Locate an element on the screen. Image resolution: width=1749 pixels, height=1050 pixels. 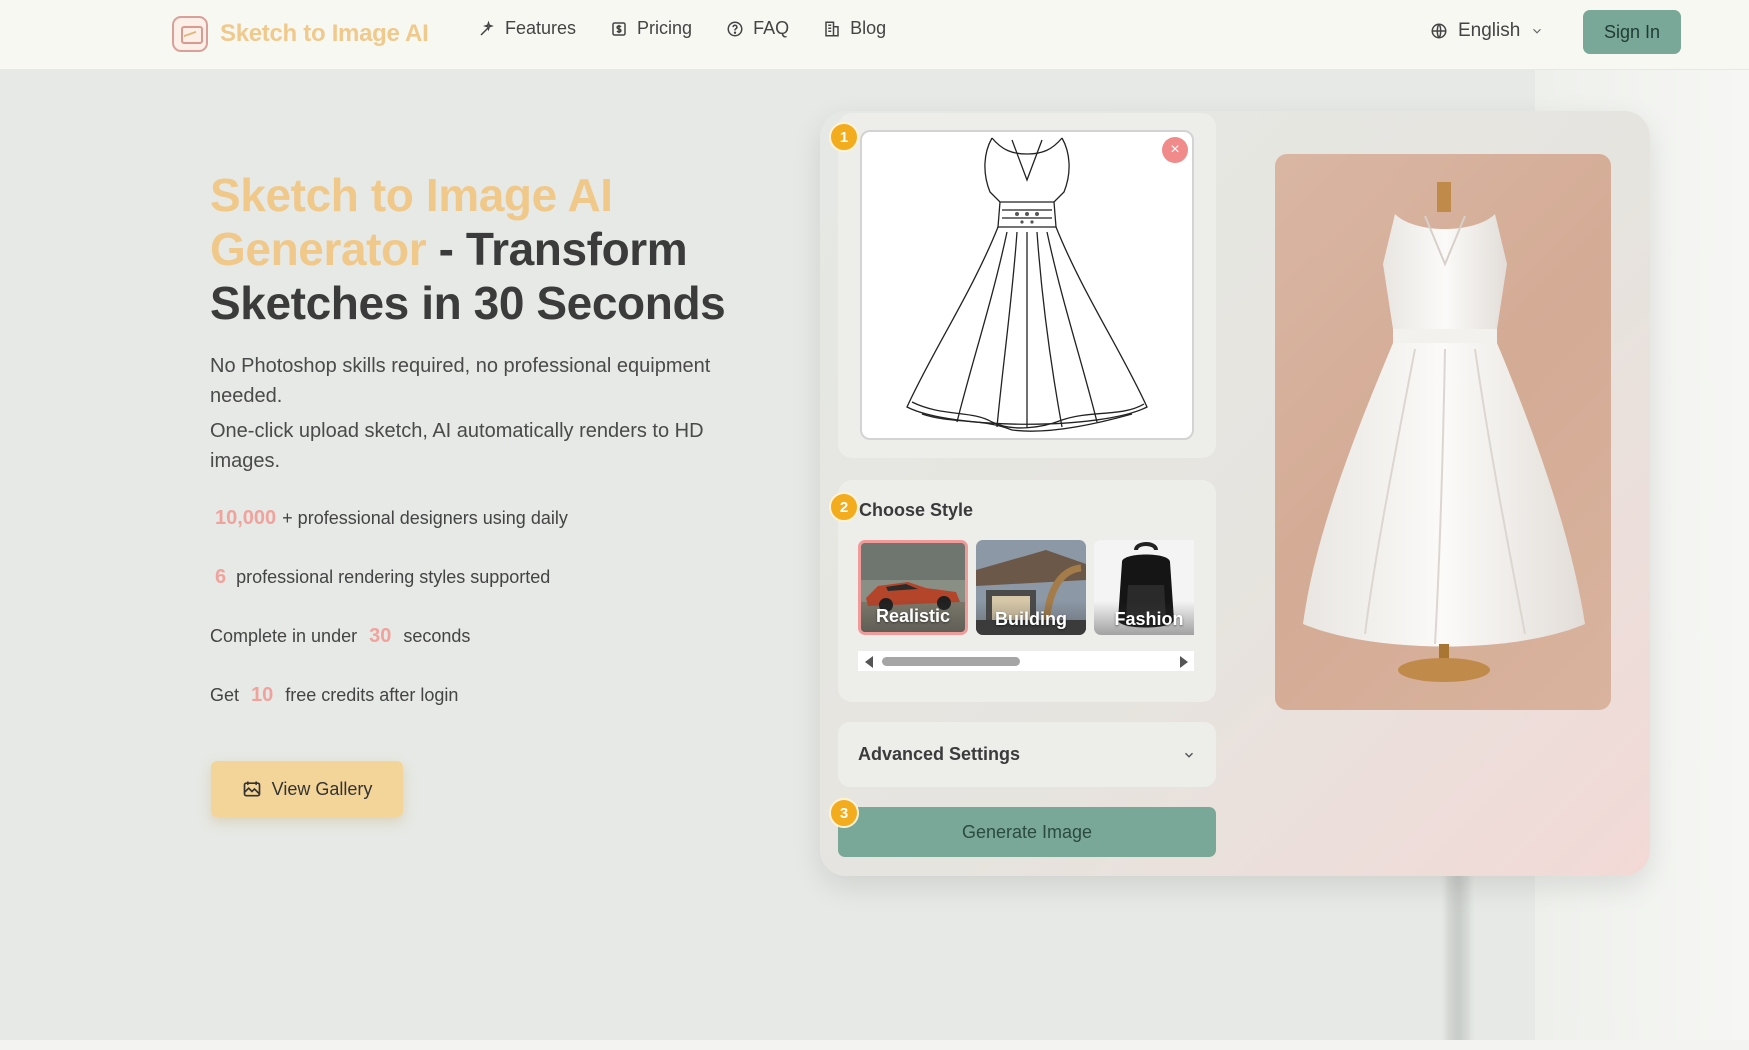
style-option-label: Fashion is located at coordinates (1144, 618).